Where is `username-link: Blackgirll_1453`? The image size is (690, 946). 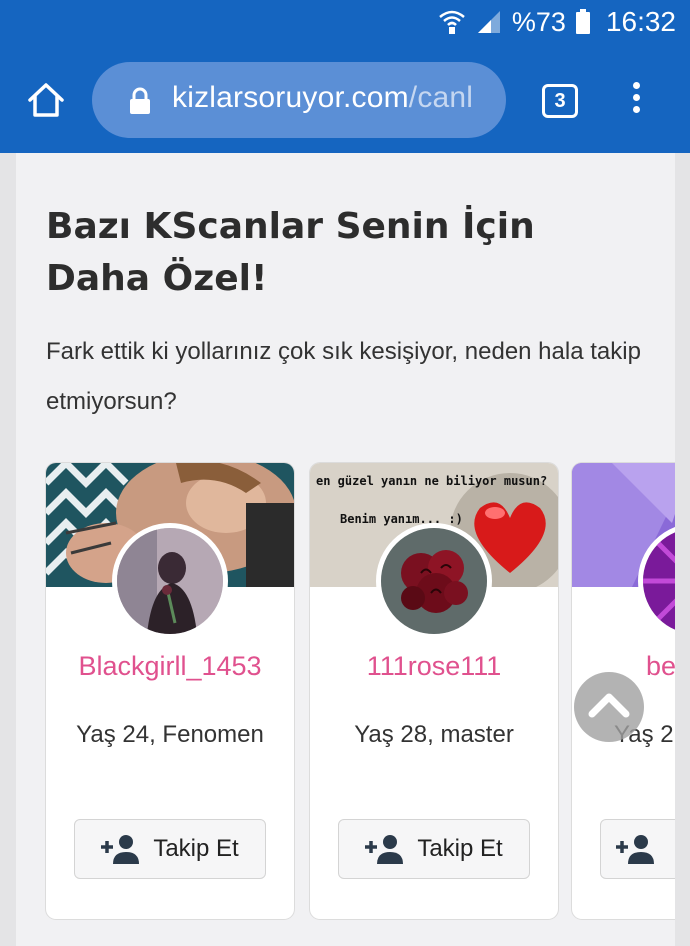 username-link: Blackgirll_1453 is located at coordinates (170, 666).